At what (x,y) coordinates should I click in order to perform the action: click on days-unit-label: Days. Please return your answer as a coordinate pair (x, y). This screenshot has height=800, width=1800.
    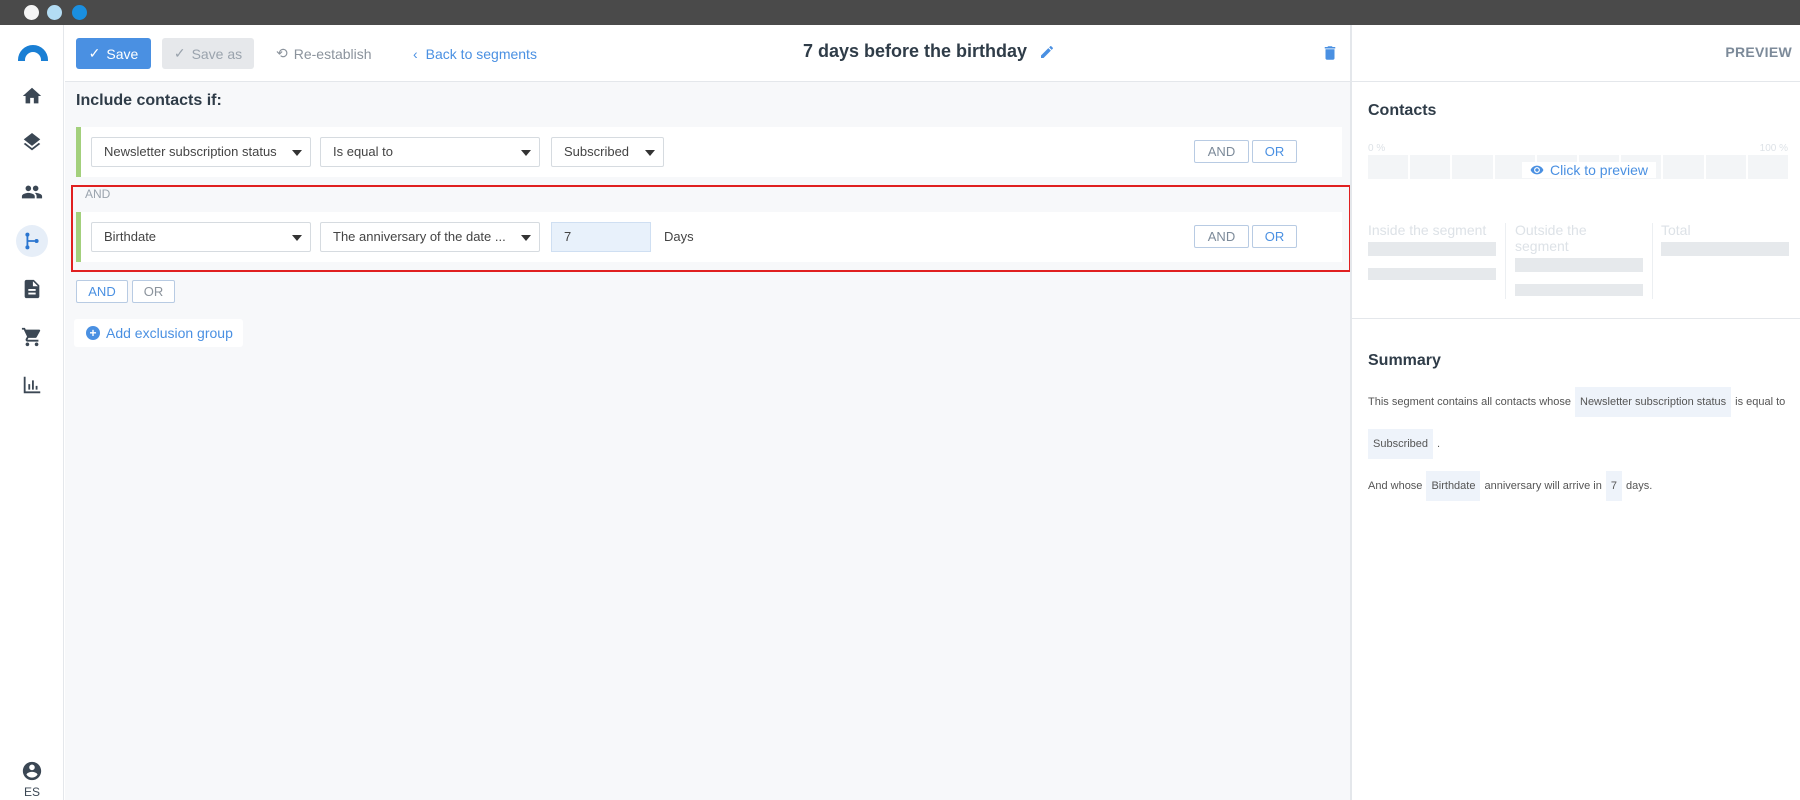
    Looking at the image, I should click on (679, 236).